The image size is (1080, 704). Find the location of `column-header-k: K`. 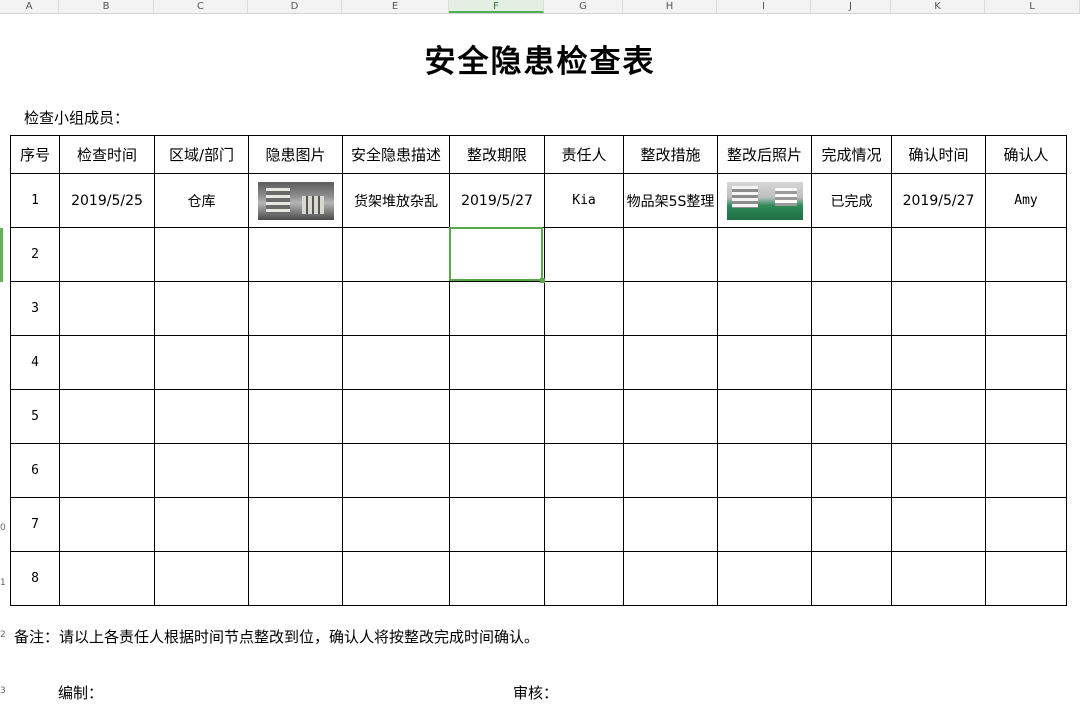

column-header-k: K is located at coordinates (938, 6).